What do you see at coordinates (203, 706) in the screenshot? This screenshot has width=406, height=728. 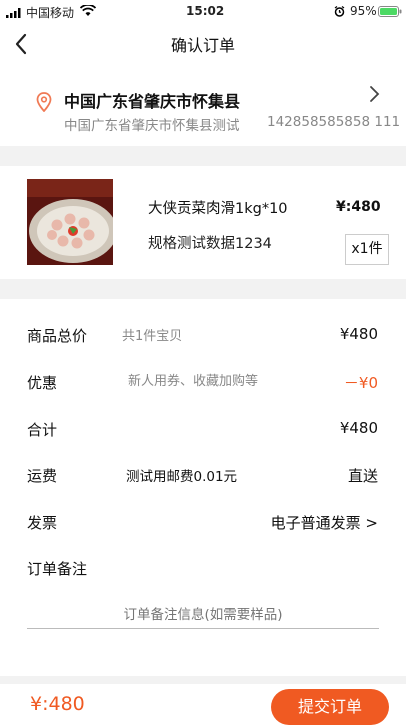 I see `bottom-bar: ¥:480 提交订单` at bounding box center [203, 706].